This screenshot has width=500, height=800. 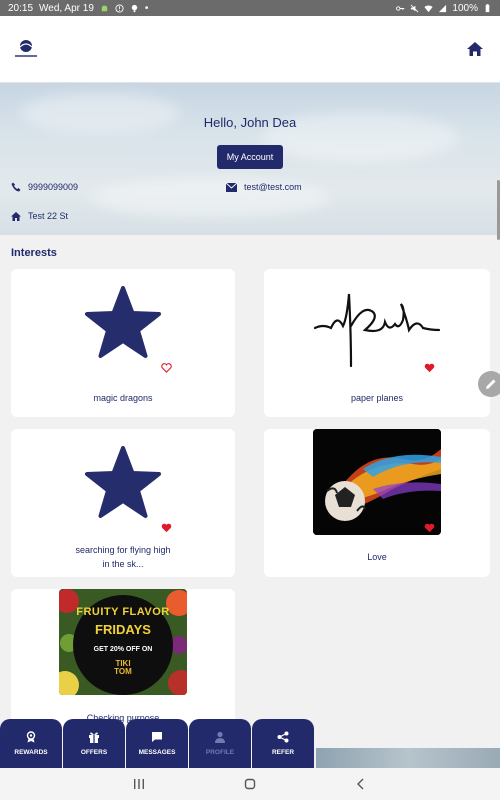 I want to click on status-date: Wed, Apr 19, so click(x=66, y=8).